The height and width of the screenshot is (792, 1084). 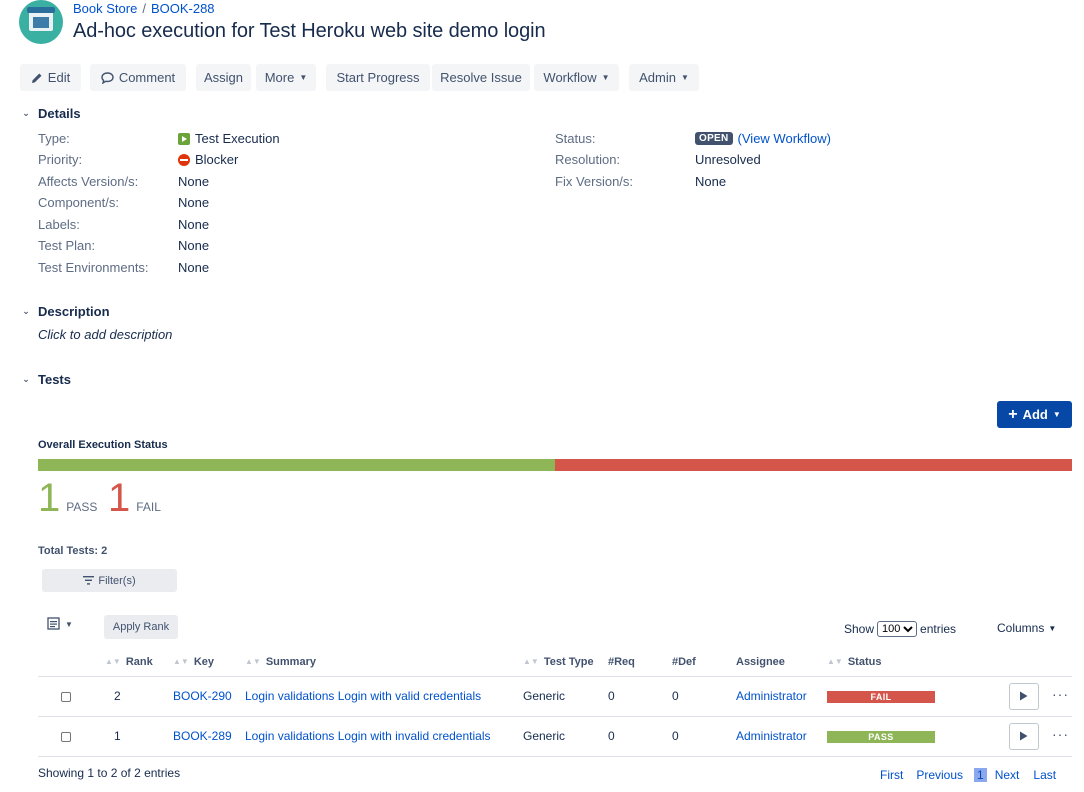 I want to click on fix-version-value: None, so click(x=710, y=181).